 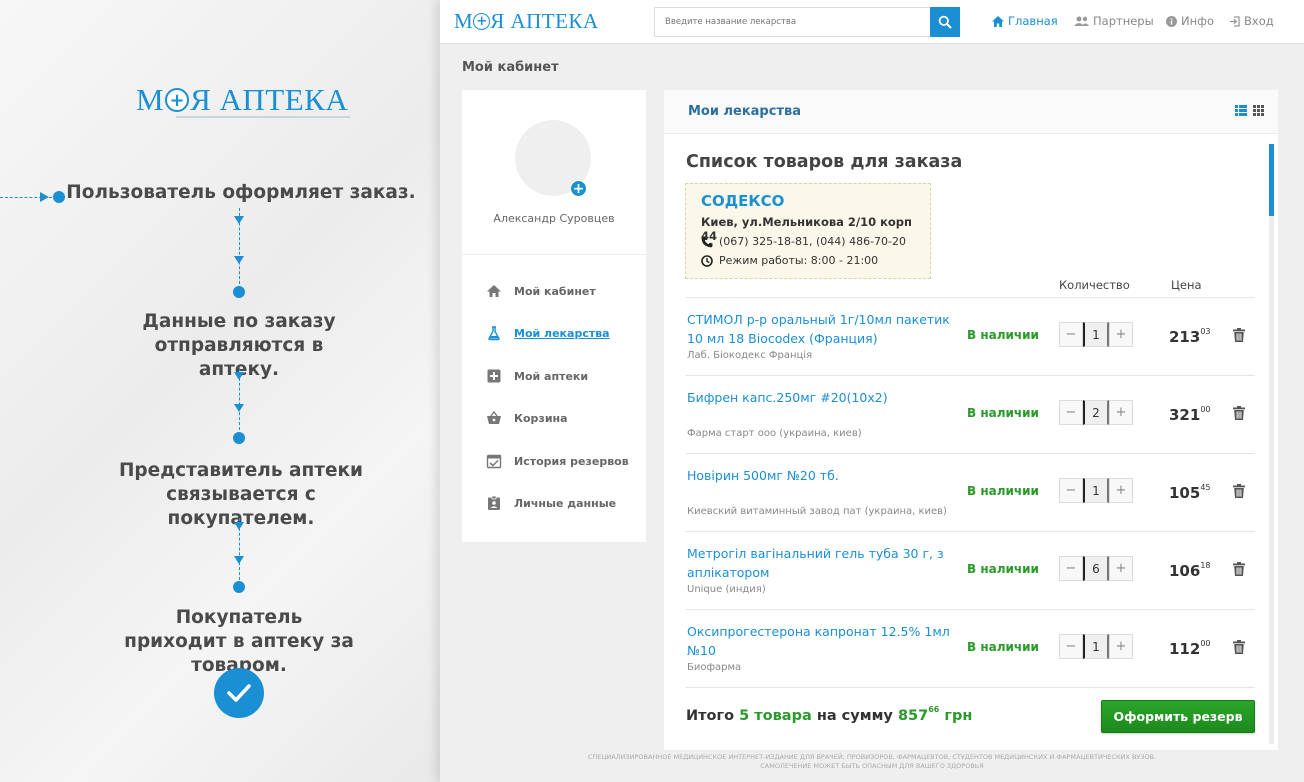 I want to click on product-maker: Фарма старт ооо (украина, киев), so click(x=774, y=433).